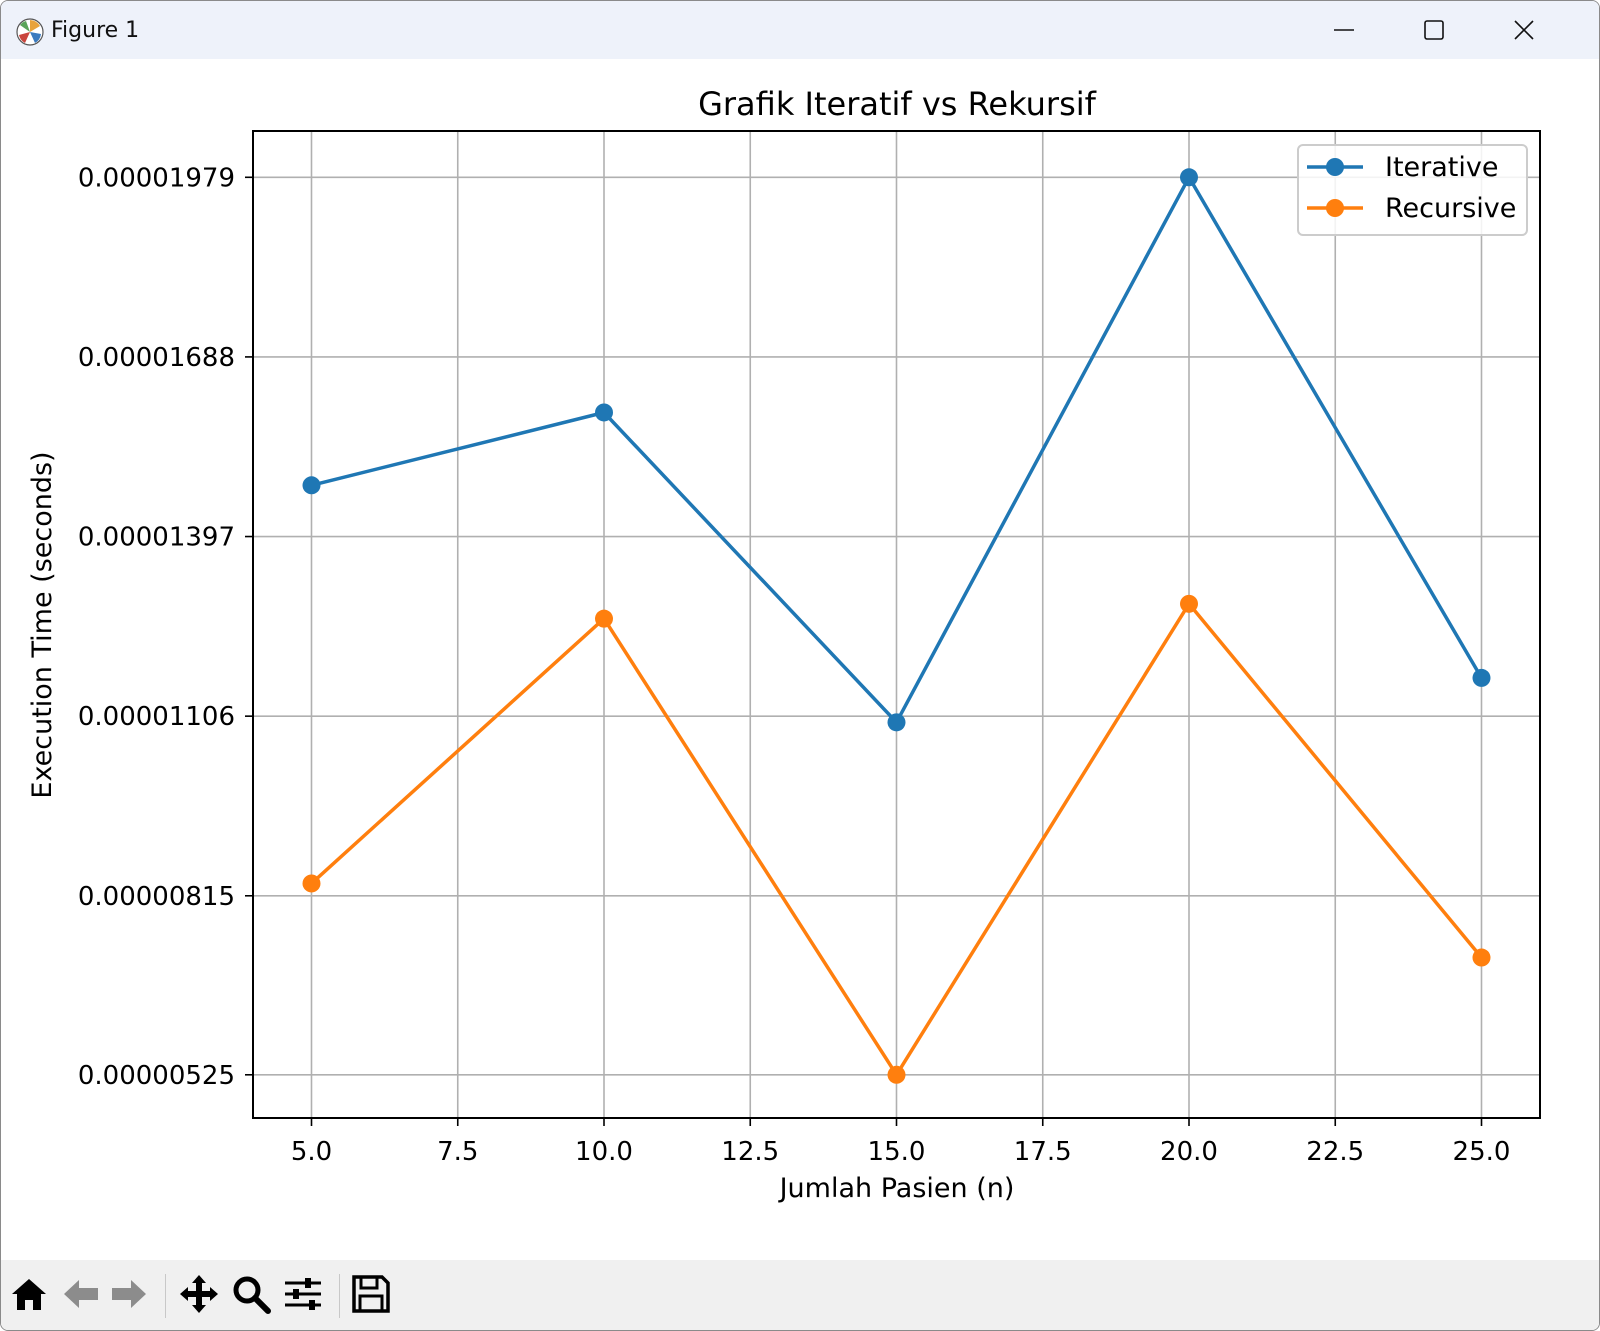 This screenshot has width=1600, height=1331. Describe the element at coordinates (311, 1152) in the screenshot. I see `x-tick-label: 5.0` at that location.